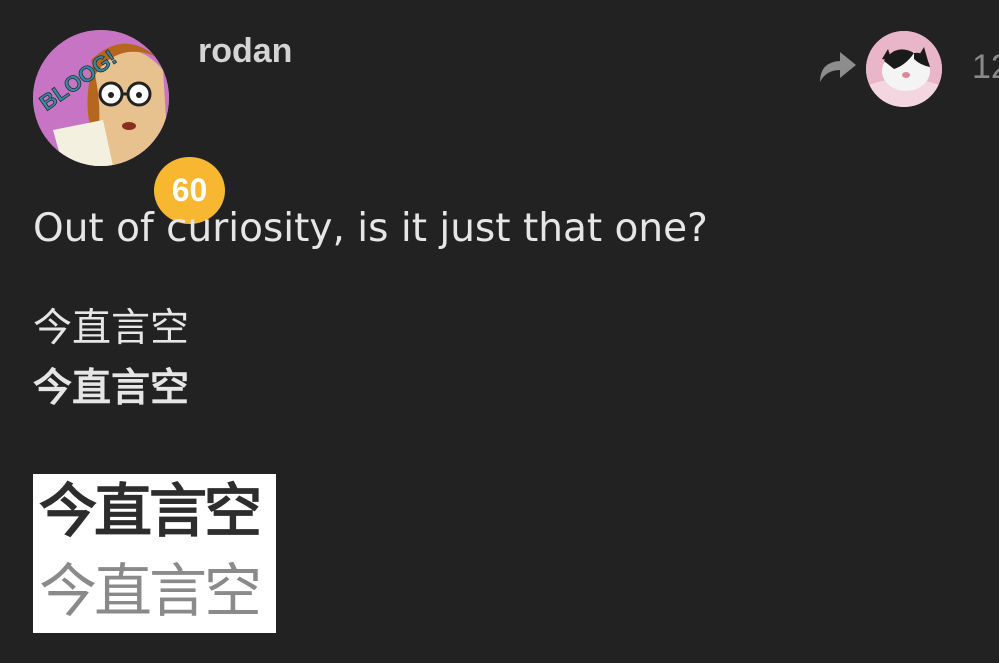 The width and height of the screenshot is (999, 663). What do you see at coordinates (837, 67) in the screenshot?
I see `reply-arrow-icon` at bounding box center [837, 67].